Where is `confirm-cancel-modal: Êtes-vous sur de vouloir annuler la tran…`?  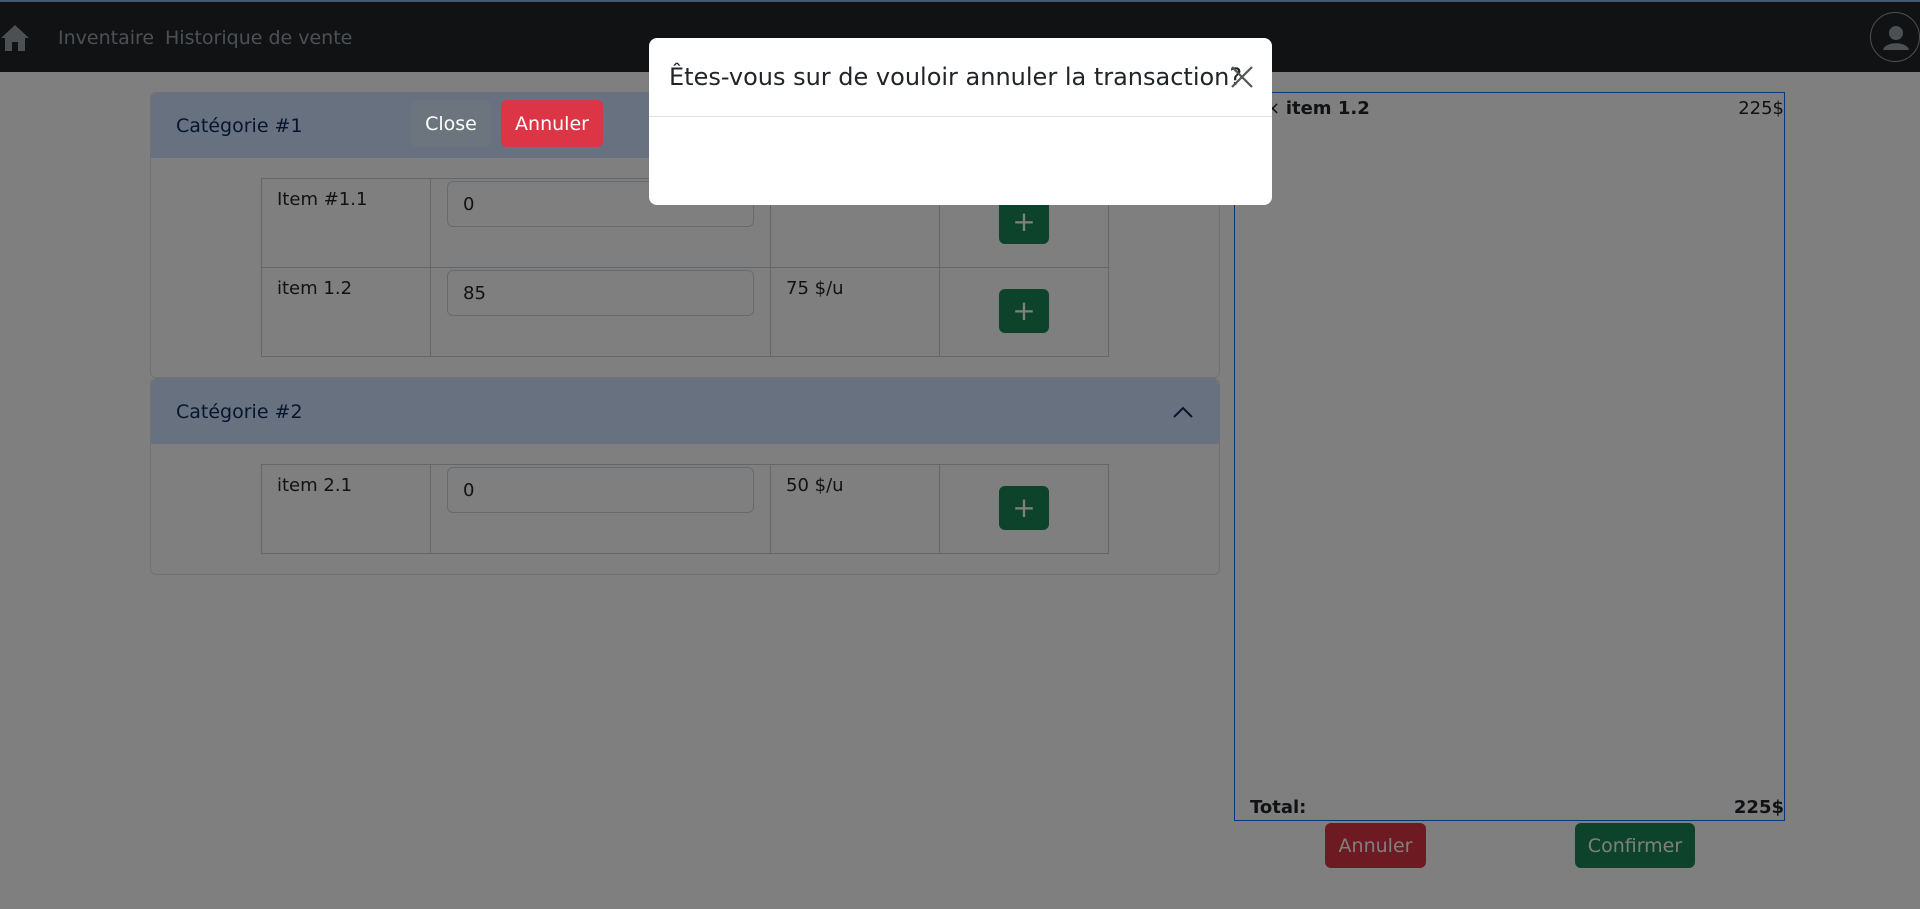
confirm-cancel-modal: Êtes-vous sur de vouloir annuler la tran… is located at coordinates (960, 121).